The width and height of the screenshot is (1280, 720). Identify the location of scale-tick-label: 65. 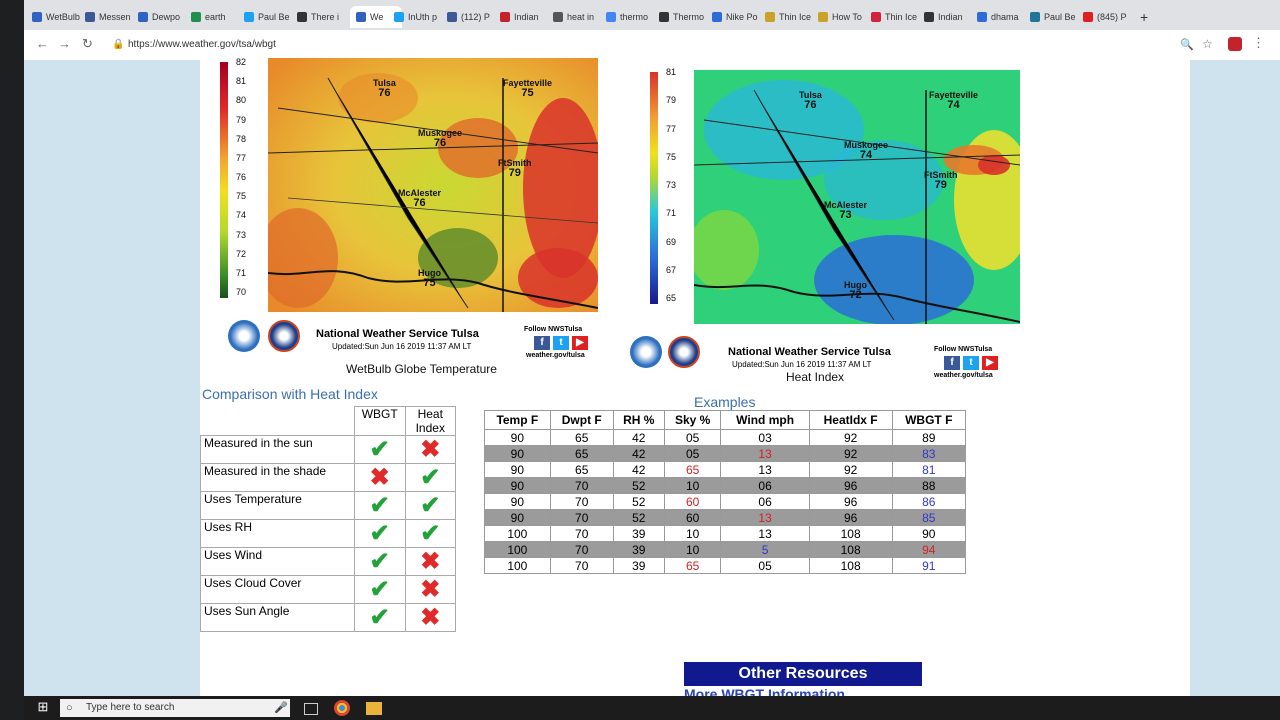
(671, 298).